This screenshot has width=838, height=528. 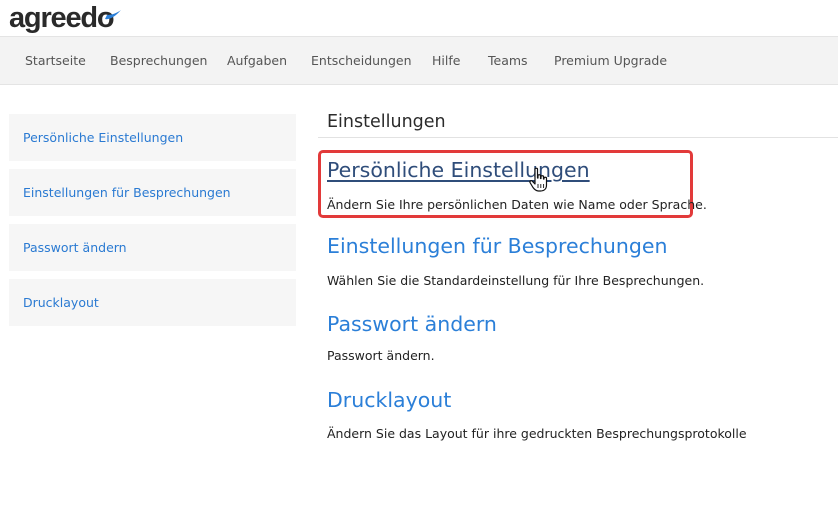 What do you see at coordinates (361, 60) in the screenshot?
I see `nav-item-entscheidungen: Entscheidungen` at bounding box center [361, 60].